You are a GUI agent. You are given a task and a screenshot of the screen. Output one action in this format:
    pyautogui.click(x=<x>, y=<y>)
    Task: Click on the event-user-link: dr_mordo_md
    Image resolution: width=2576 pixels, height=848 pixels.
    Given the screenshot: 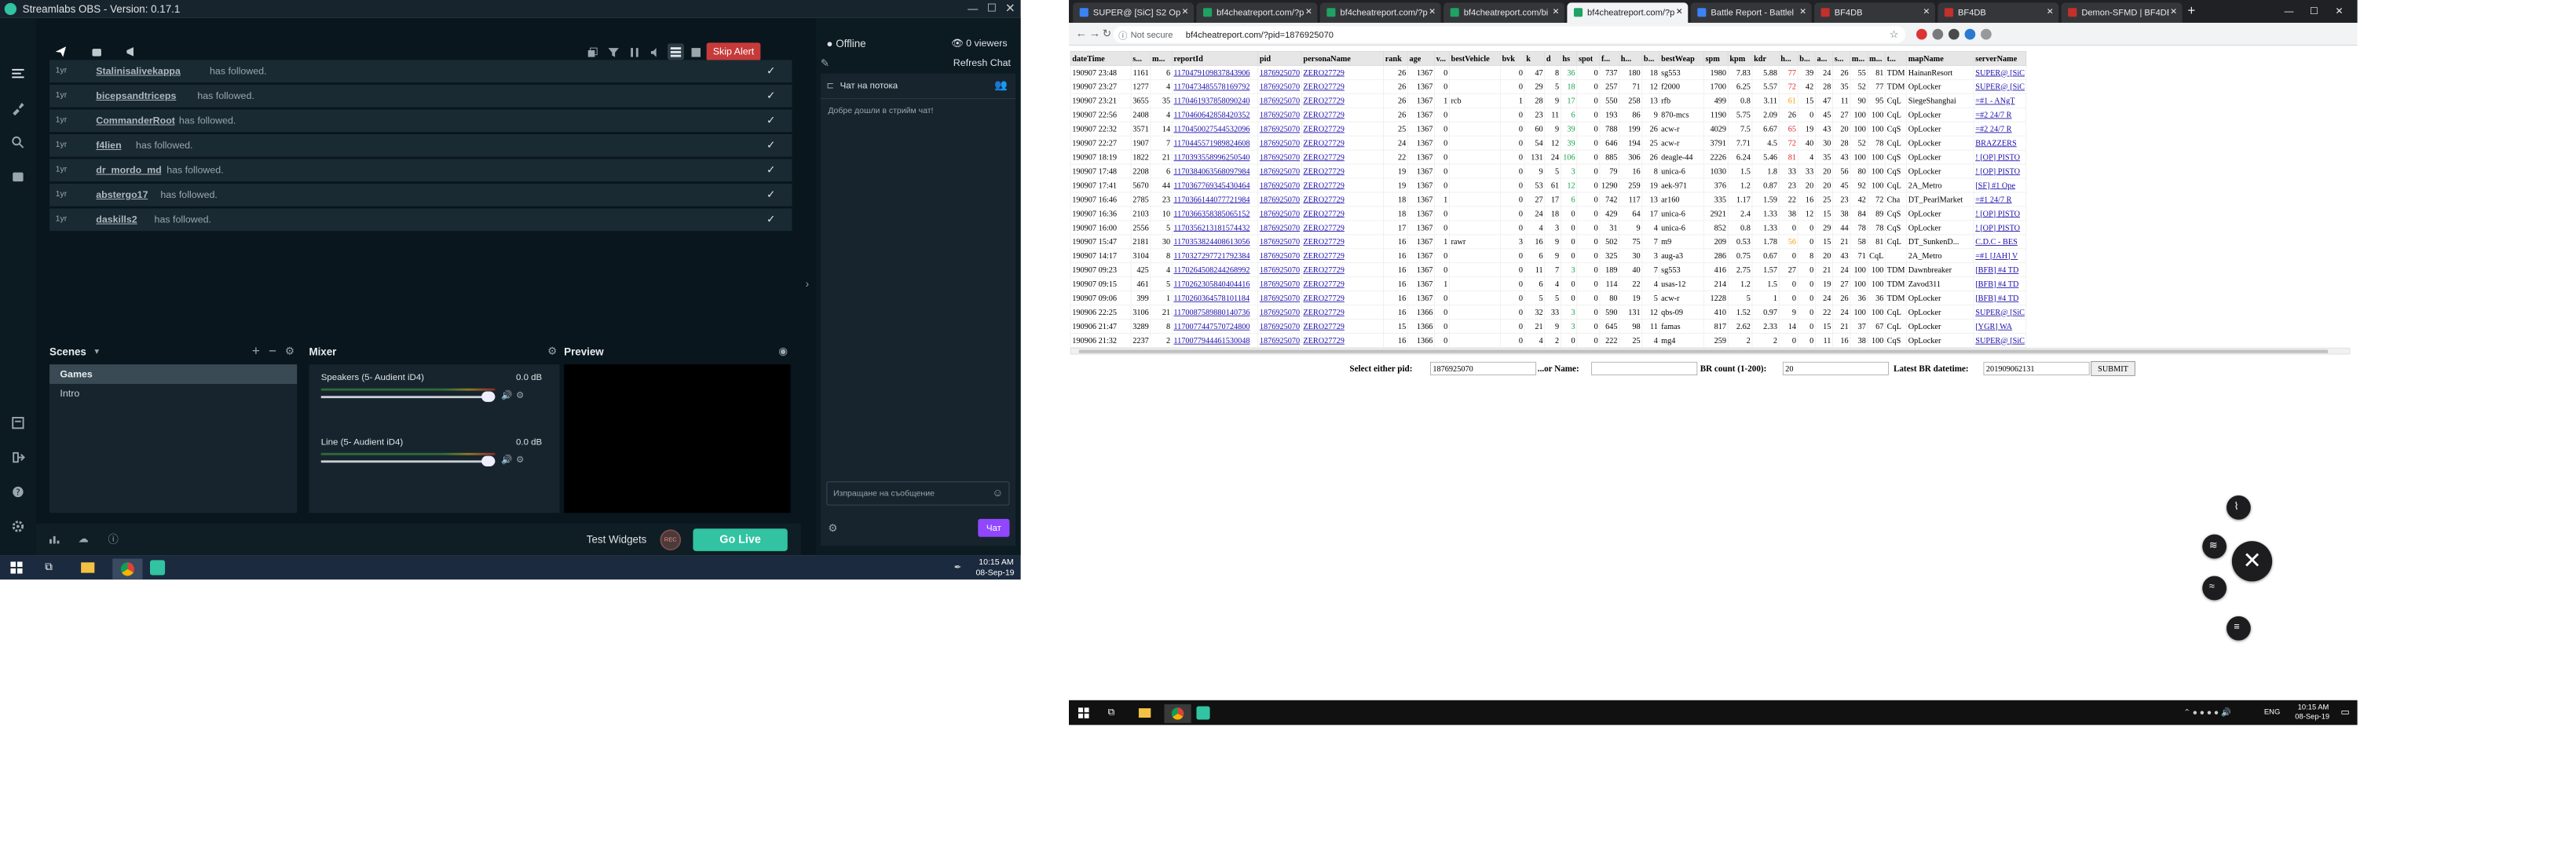 What is the action you would take?
    pyautogui.click(x=129, y=170)
    